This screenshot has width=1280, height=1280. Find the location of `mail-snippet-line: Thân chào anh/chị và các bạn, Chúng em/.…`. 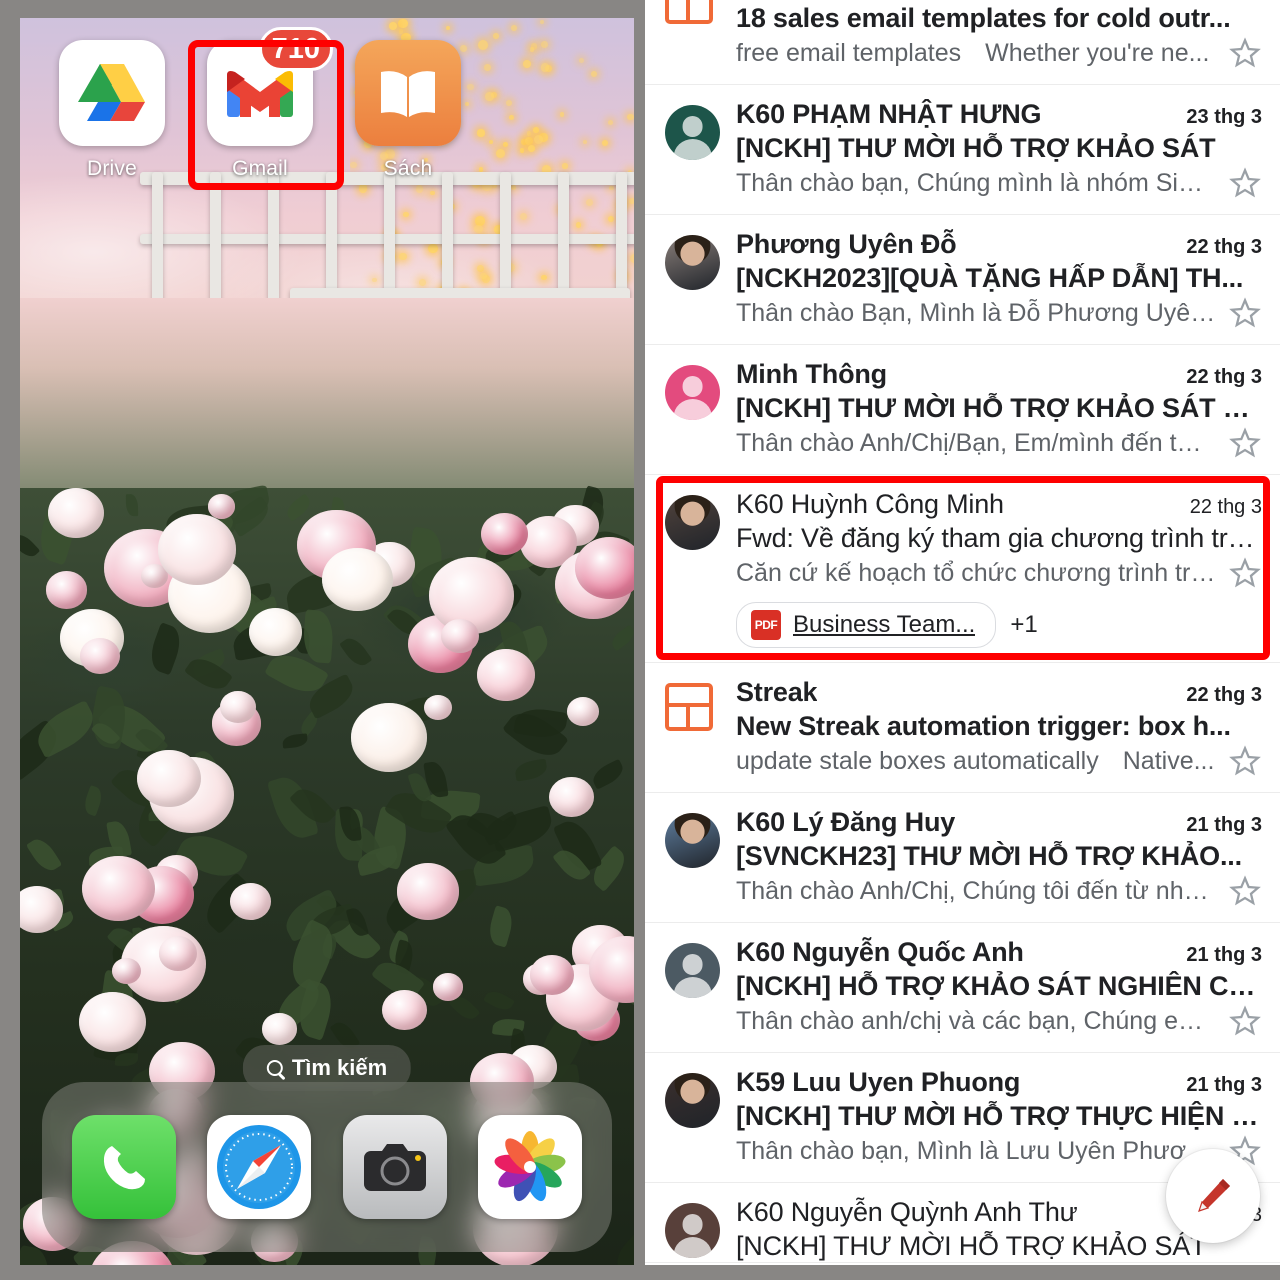

mail-snippet-line: Thân chào anh/chị và các bạn, Chúng em/.… is located at coordinates (999, 1021).